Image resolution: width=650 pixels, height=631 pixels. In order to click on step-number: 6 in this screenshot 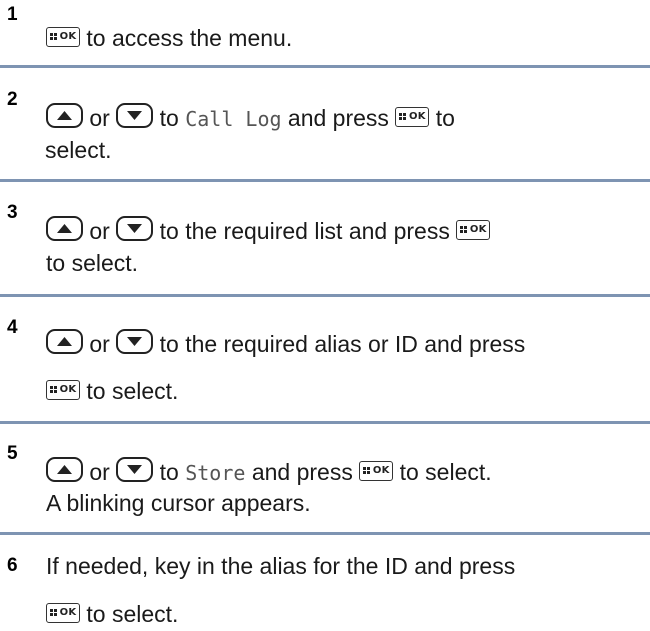, I will do `click(12, 565)`.